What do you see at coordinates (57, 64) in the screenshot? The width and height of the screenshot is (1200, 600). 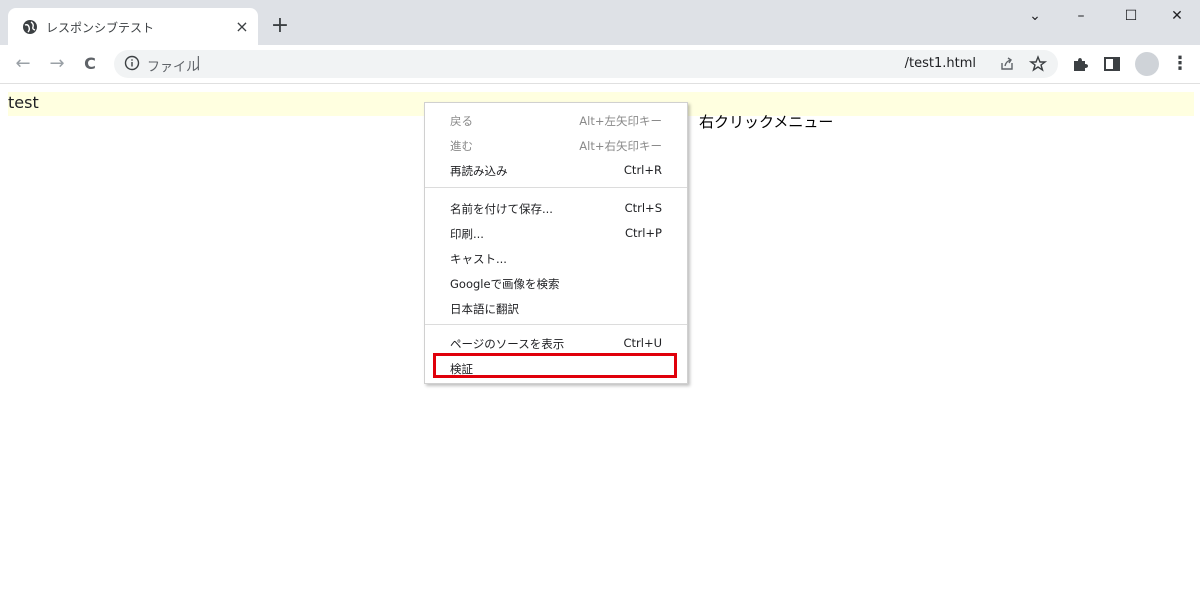 I see `forward-button: →` at bounding box center [57, 64].